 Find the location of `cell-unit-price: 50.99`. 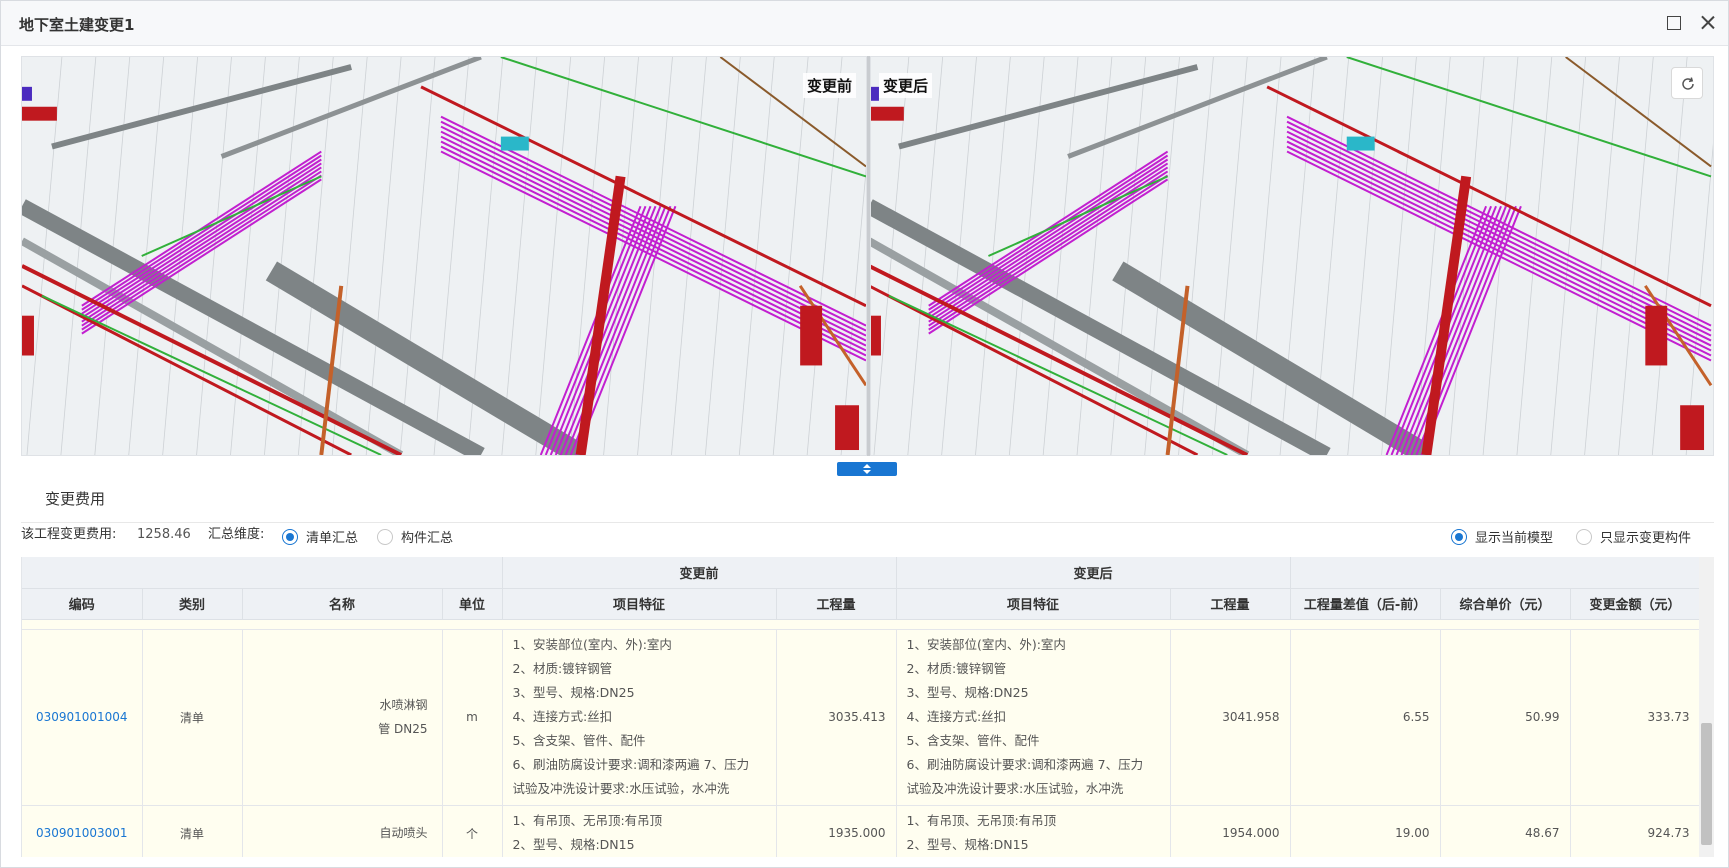

cell-unit-price: 50.99 is located at coordinates (1505, 717).